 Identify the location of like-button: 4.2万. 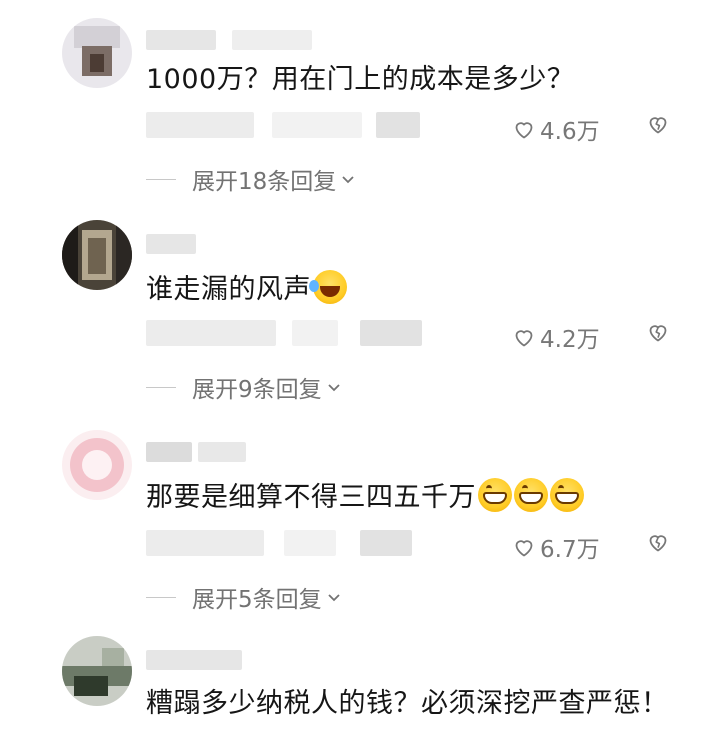
(556, 337).